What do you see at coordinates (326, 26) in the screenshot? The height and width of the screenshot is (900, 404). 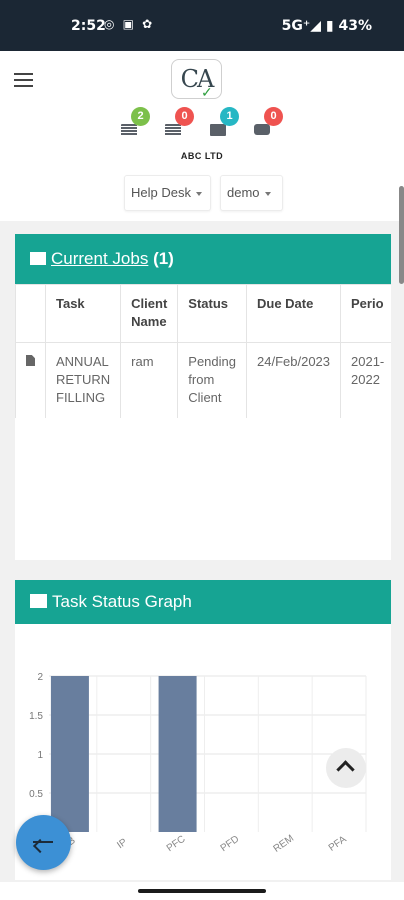 I see `status-network: 5G⁺◢ ▮ 43%` at bounding box center [326, 26].